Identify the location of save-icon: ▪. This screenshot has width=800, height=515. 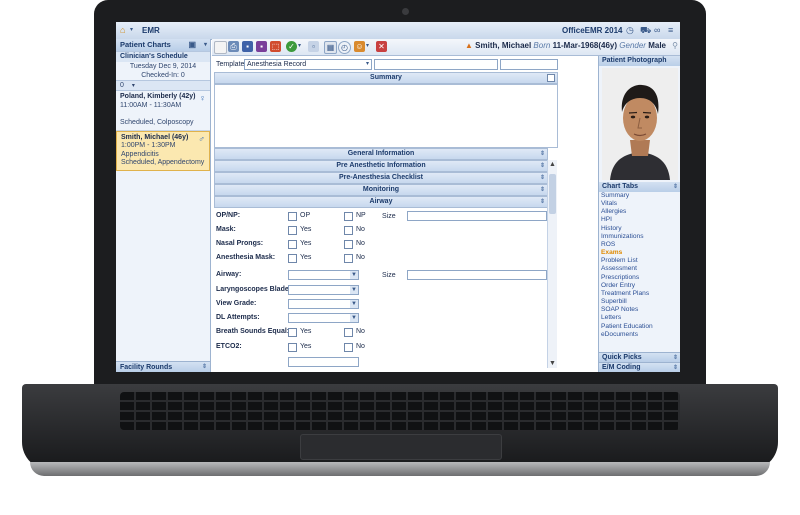
(247, 46).